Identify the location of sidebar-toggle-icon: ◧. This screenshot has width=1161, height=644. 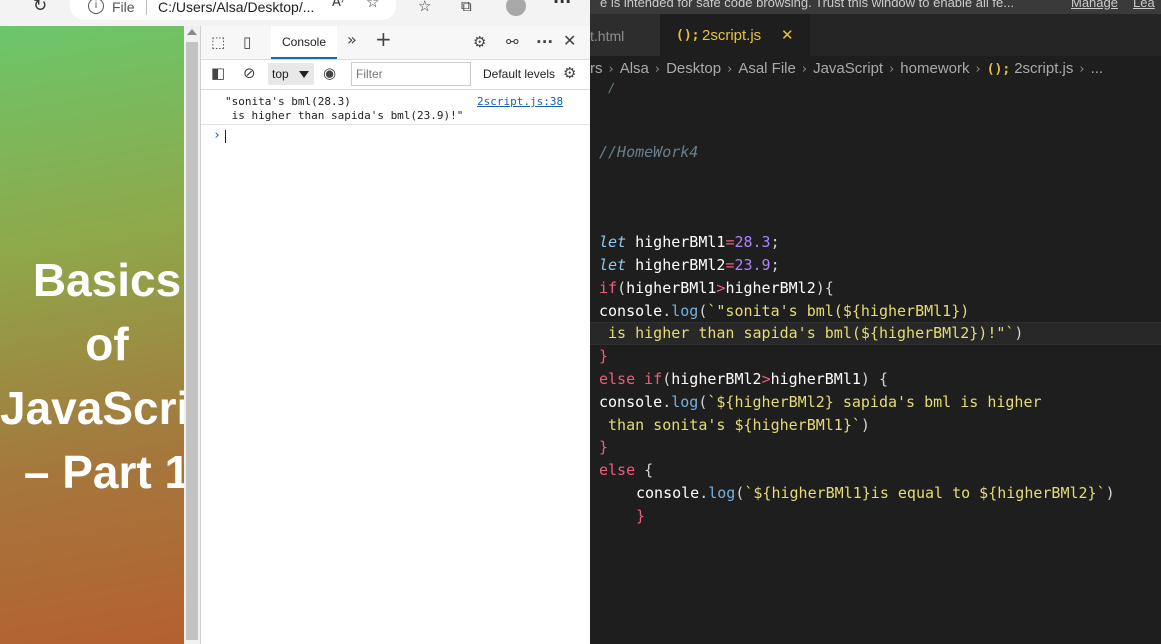
(218, 73).